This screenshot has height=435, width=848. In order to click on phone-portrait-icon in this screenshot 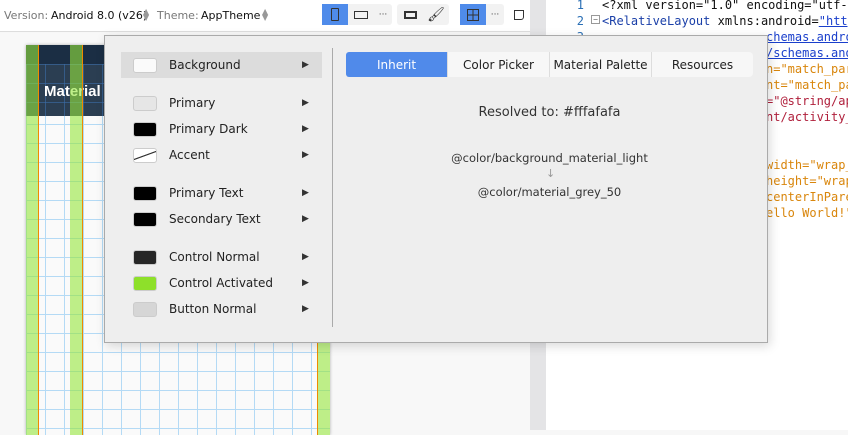, I will do `click(335, 14)`.